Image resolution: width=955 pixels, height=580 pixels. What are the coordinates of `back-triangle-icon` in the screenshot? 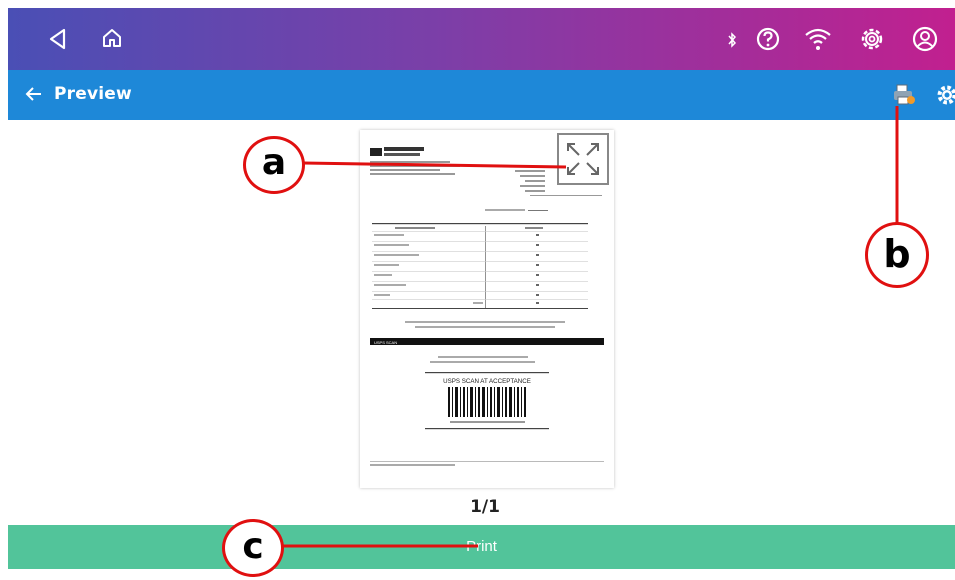 It's located at (58, 39).